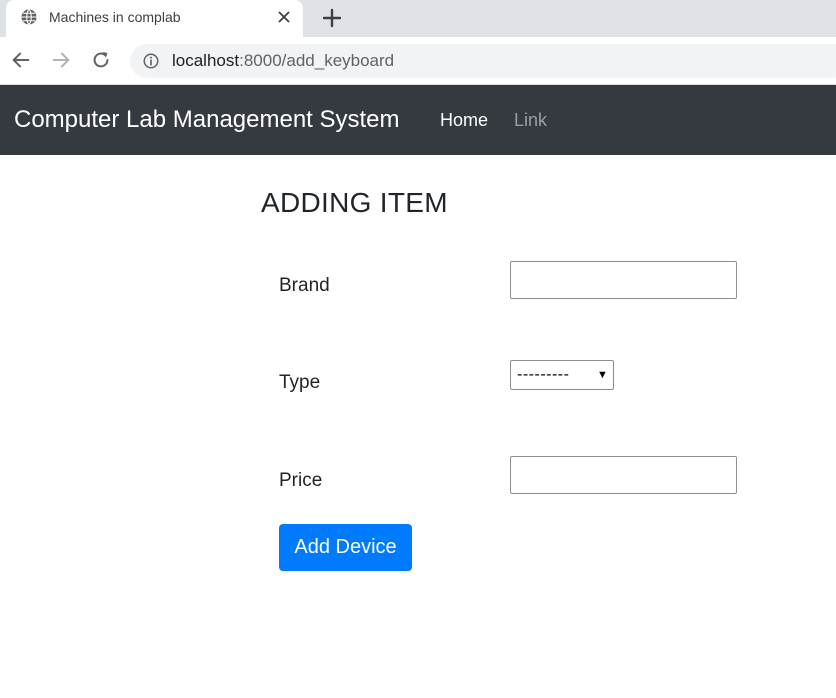  Describe the element at coordinates (354, 202) in the screenshot. I see `page-title: ADDING ITEM` at that location.